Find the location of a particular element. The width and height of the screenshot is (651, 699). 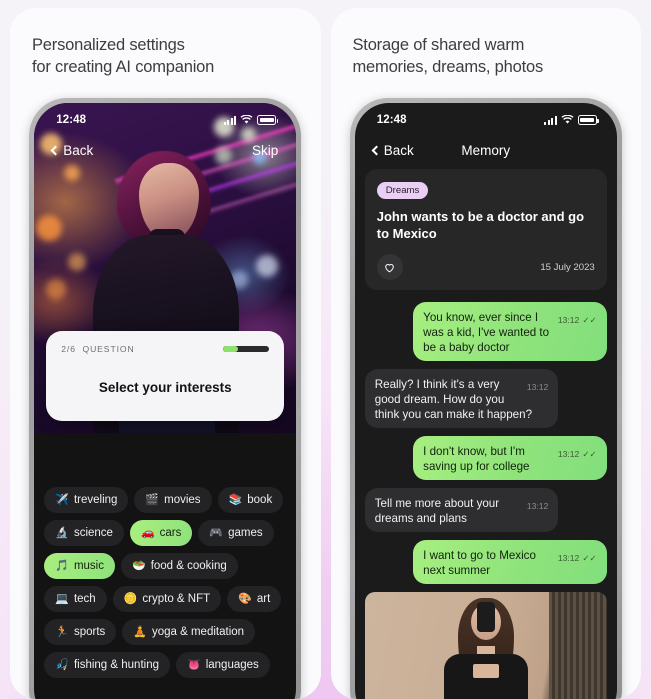

chip-label: tech is located at coordinates (84, 599).